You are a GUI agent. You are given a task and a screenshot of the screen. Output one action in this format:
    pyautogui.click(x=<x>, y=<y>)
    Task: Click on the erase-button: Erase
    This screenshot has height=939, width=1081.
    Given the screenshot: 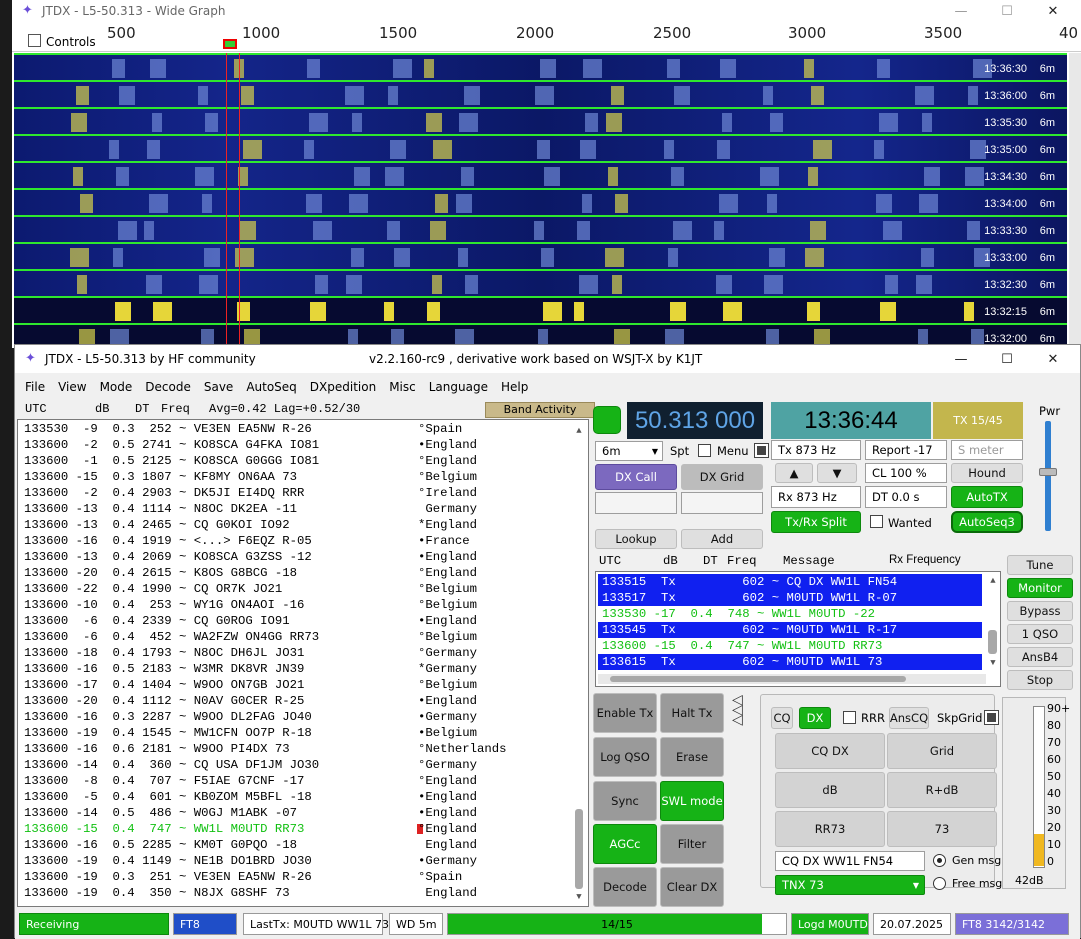 What is the action you would take?
    pyautogui.click(x=692, y=757)
    